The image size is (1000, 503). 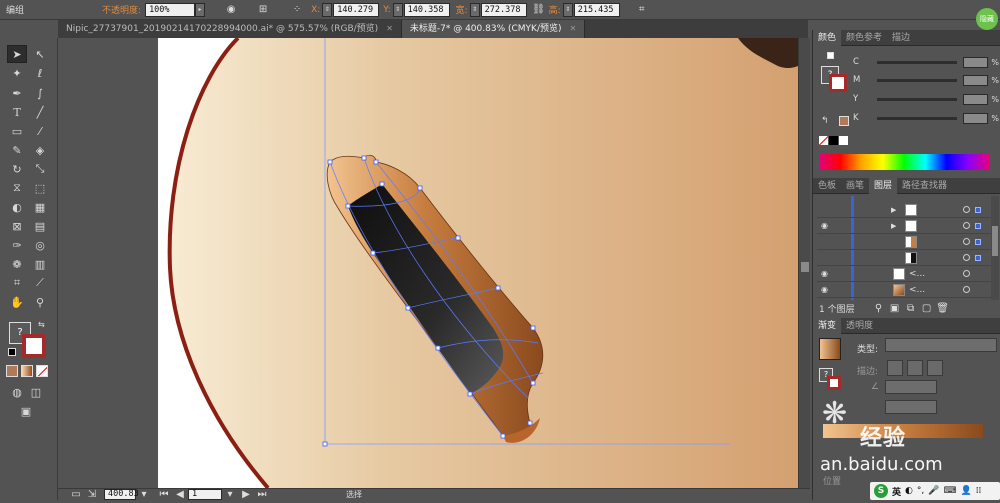 I want to click on default-fill-stroke-icon, so click(x=12, y=352).